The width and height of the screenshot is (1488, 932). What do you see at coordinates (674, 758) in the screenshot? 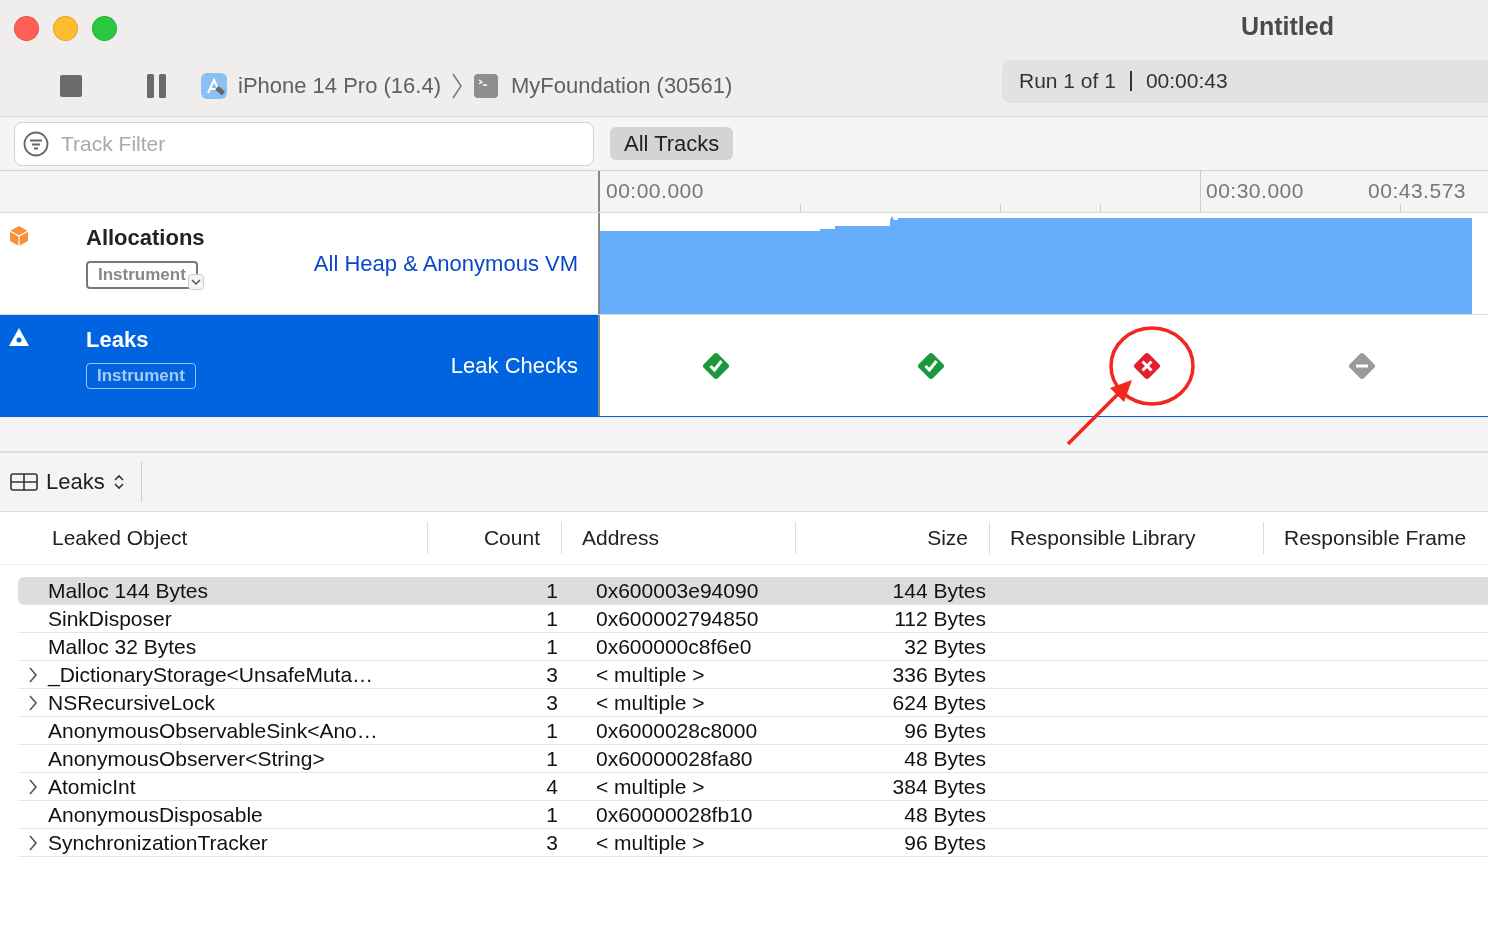
I see `address-cell-text: 0x60000028fa80` at bounding box center [674, 758].